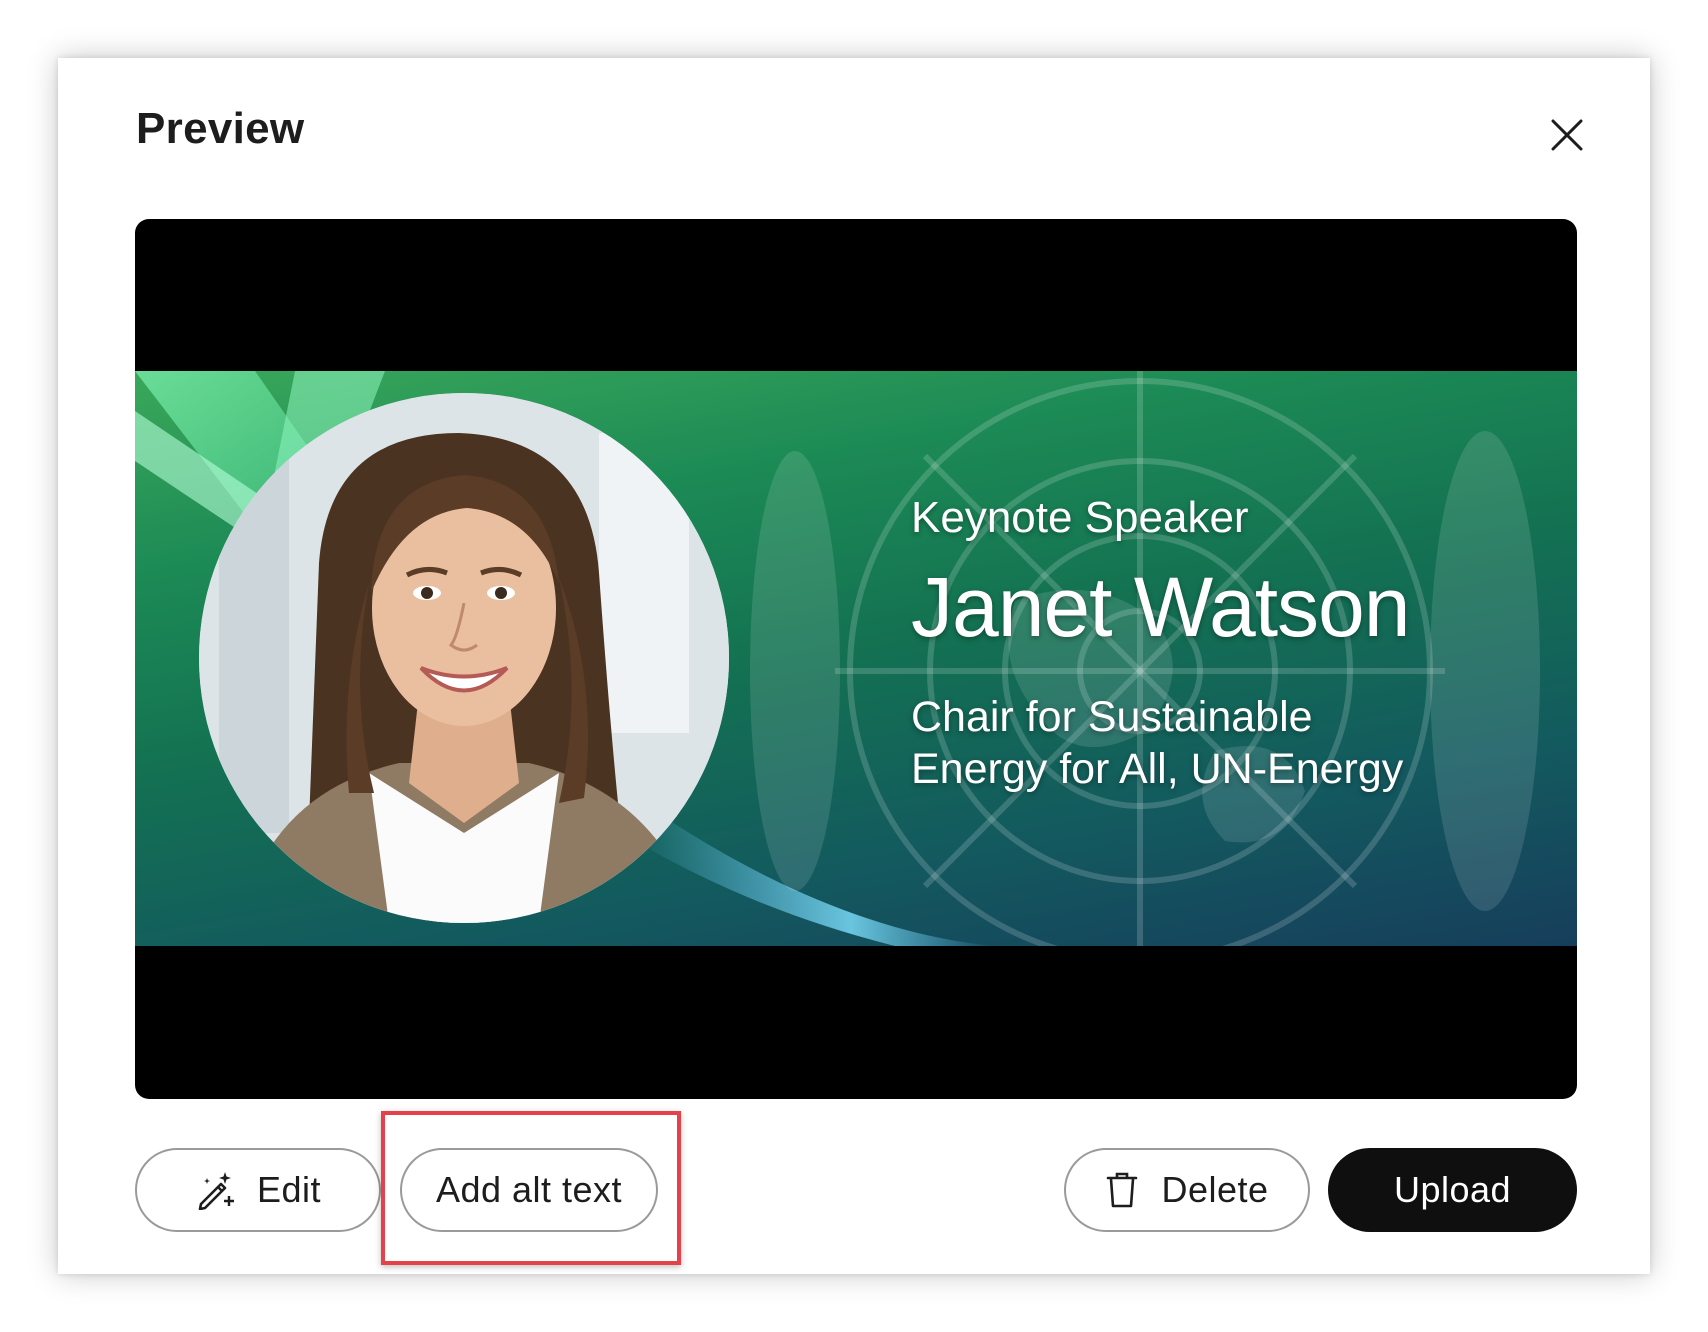  I want to click on close-icon, so click(1567, 135).